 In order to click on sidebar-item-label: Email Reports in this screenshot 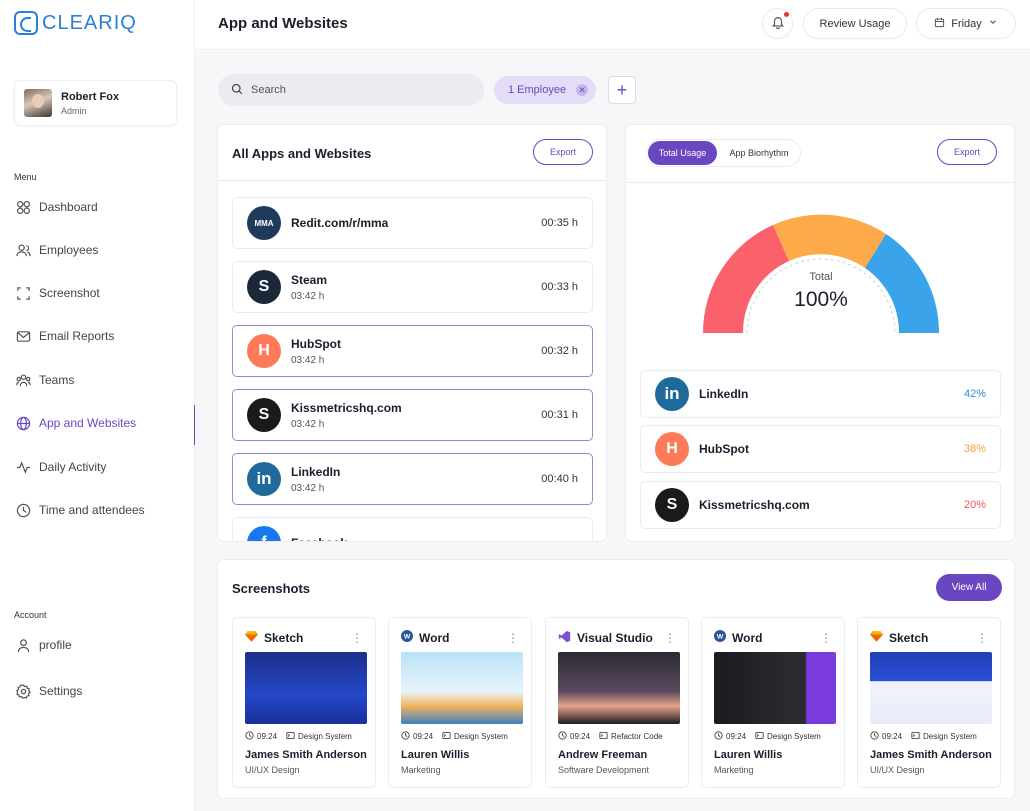, I will do `click(77, 336)`.